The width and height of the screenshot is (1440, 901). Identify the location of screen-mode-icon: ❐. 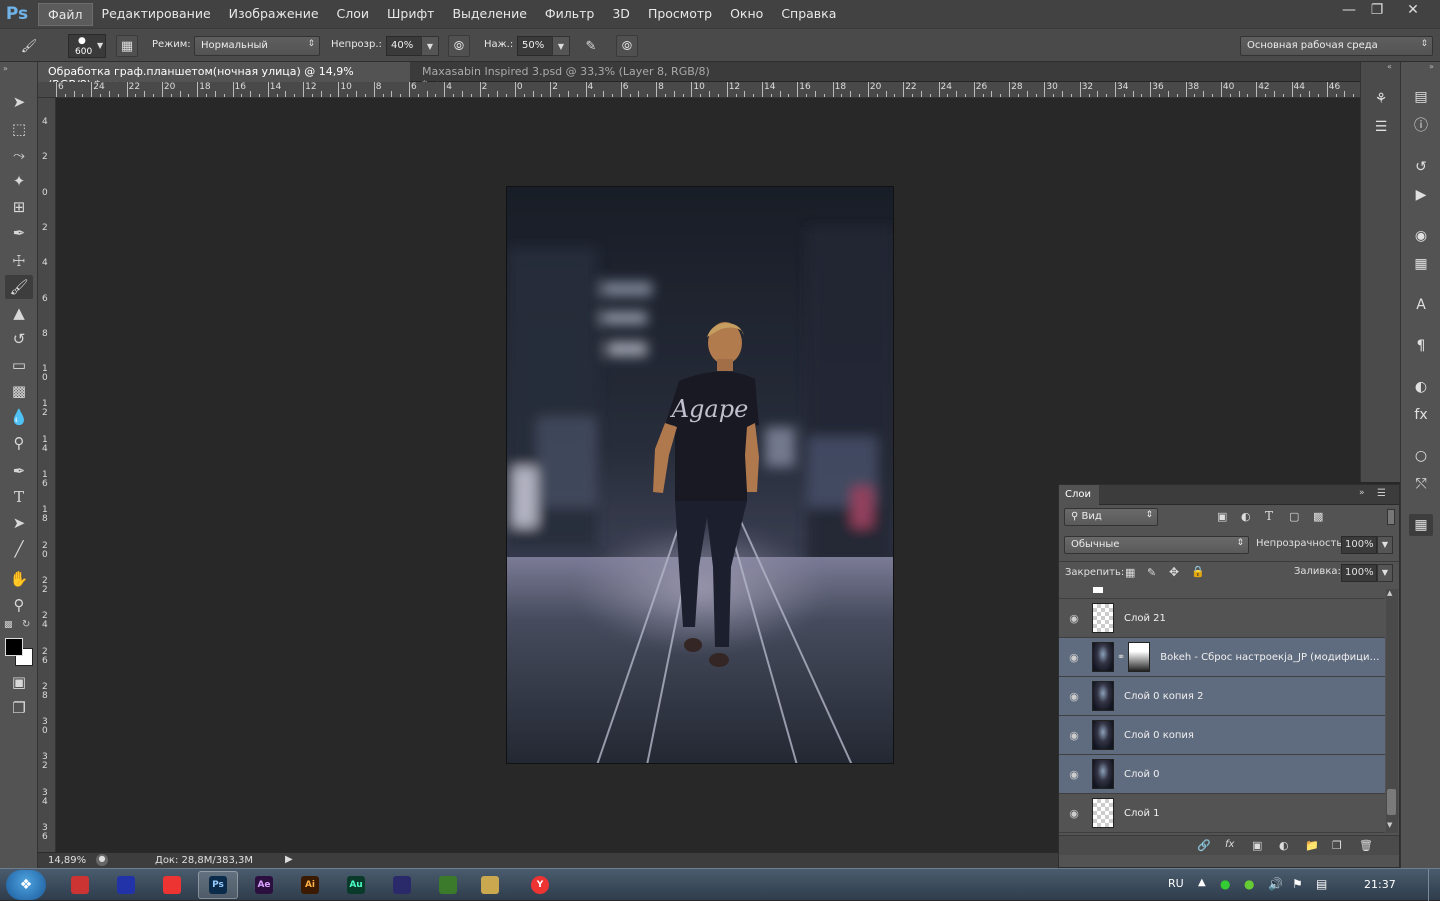
(19, 708).